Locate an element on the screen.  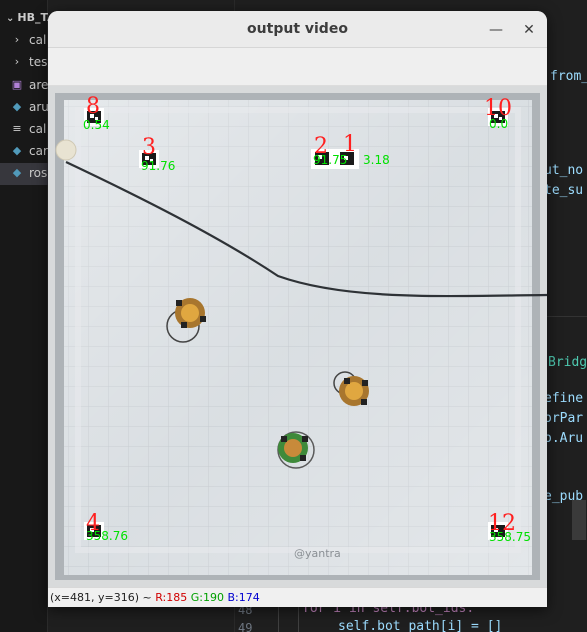
window-toolbar is located at coordinates (297, 67).